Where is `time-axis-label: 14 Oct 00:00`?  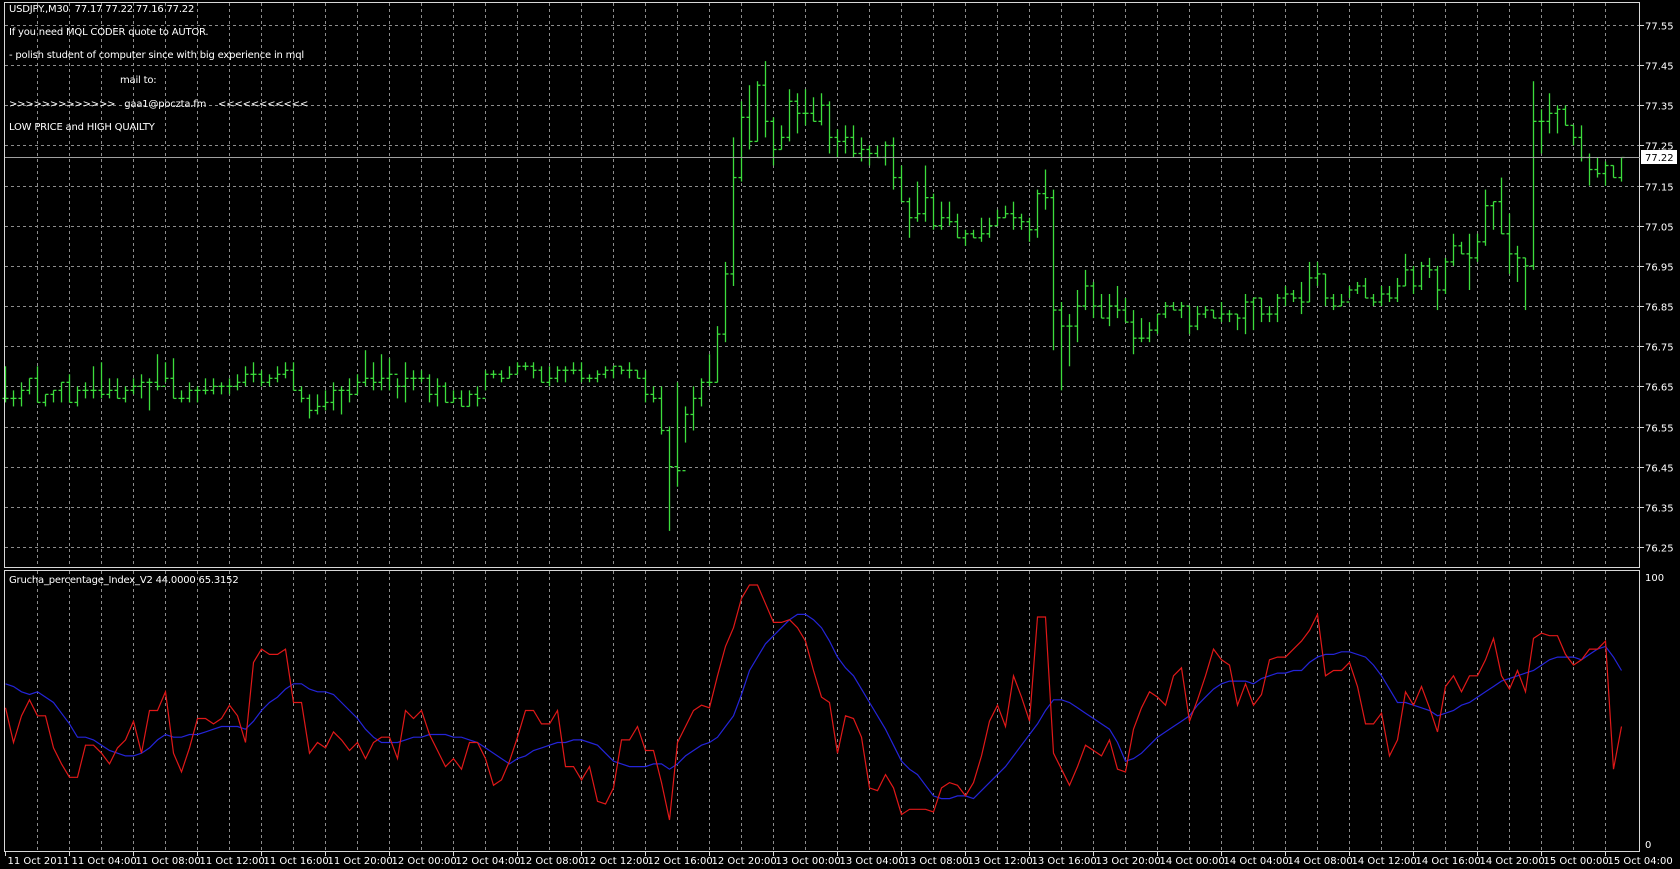 time-axis-label: 14 Oct 00:00 is located at coordinates (1192, 861).